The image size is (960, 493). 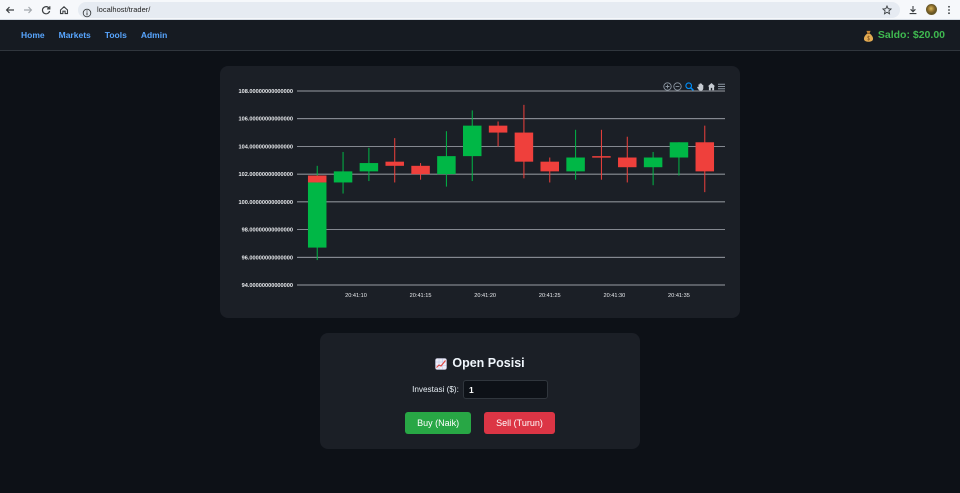 What do you see at coordinates (266, 147) in the screenshot?
I see `y-tick-label: 104.00000000000000` at bounding box center [266, 147].